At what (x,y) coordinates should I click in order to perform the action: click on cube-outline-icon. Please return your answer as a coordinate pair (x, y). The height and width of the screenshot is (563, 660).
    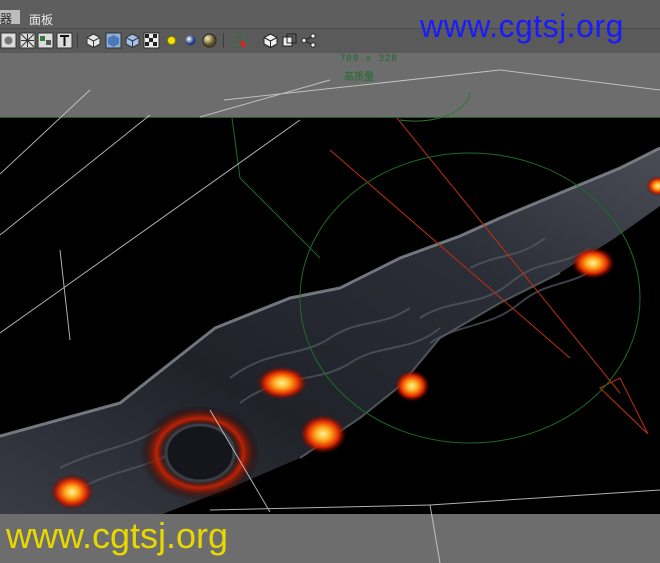
    Looking at the image, I should click on (270, 40).